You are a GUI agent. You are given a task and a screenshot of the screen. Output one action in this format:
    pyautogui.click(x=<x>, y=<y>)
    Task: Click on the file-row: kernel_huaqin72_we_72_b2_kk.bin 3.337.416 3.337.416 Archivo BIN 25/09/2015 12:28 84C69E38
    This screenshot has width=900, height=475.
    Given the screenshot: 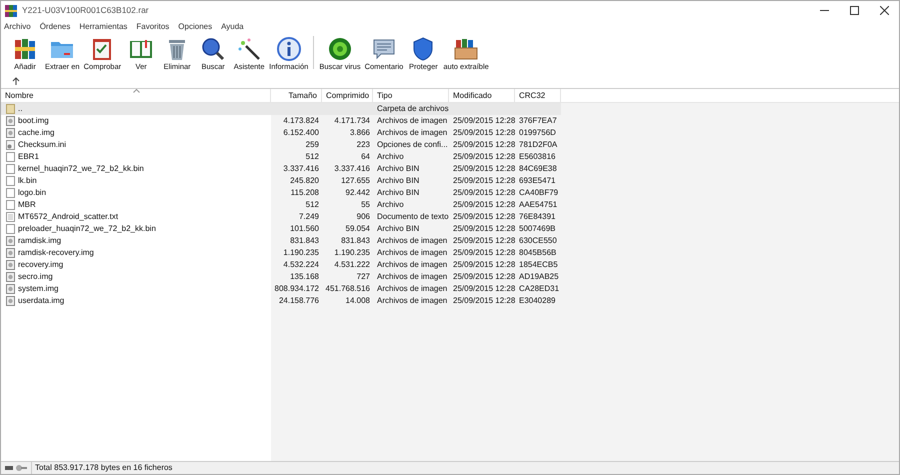 What is the action you would take?
    pyautogui.click(x=281, y=169)
    